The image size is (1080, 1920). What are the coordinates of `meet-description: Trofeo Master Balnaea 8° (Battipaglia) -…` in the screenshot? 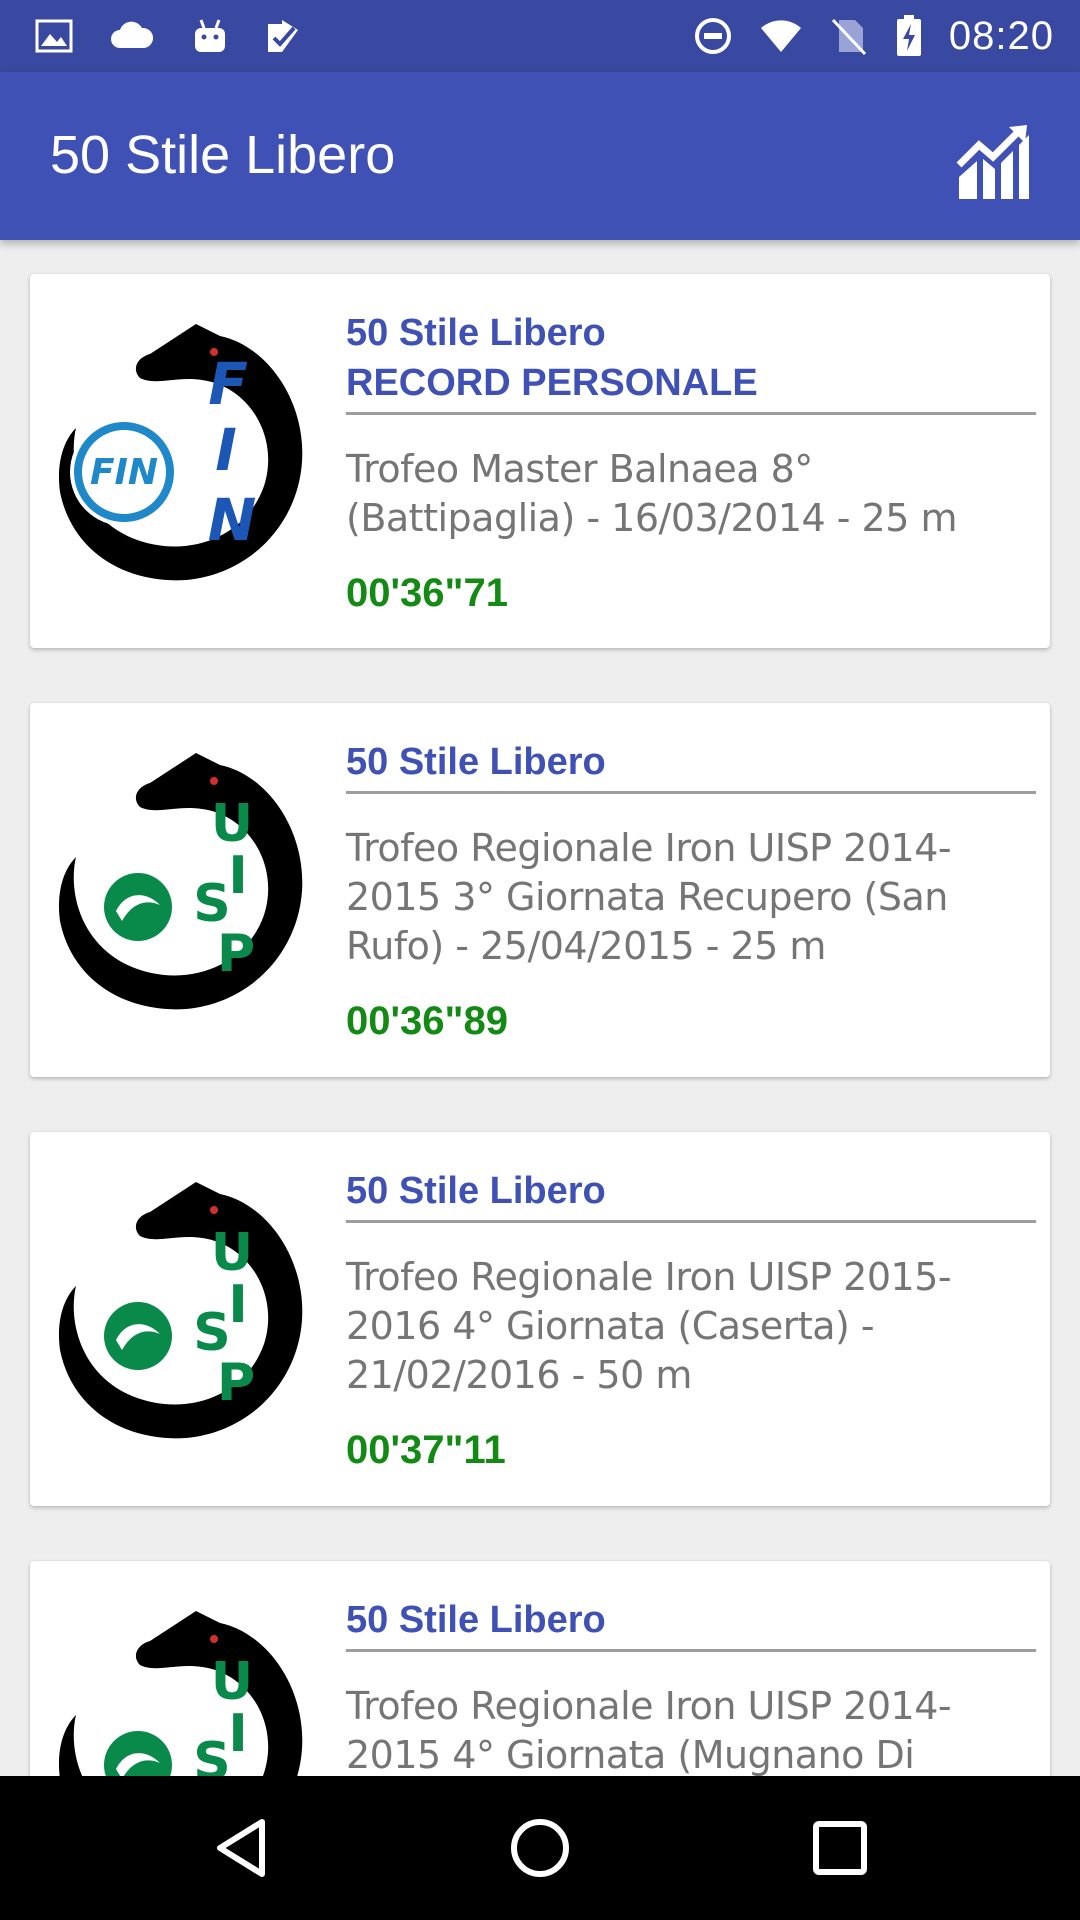 It's located at (652, 493).